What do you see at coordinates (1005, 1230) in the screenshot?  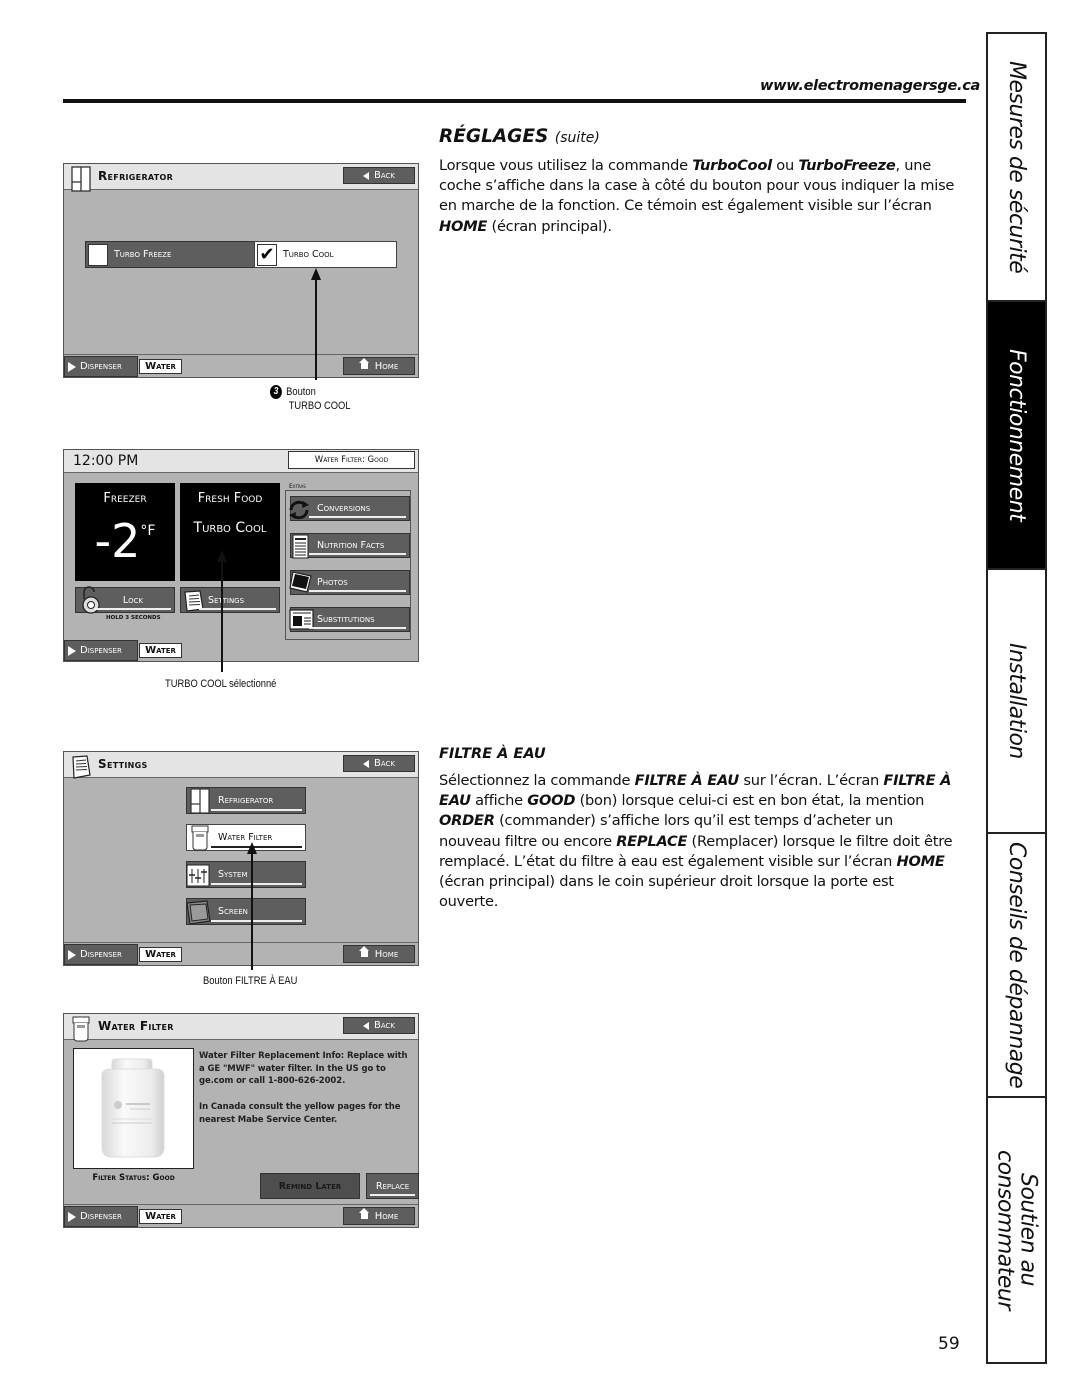 I see `tab-label-line2: consommateur` at bounding box center [1005, 1230].